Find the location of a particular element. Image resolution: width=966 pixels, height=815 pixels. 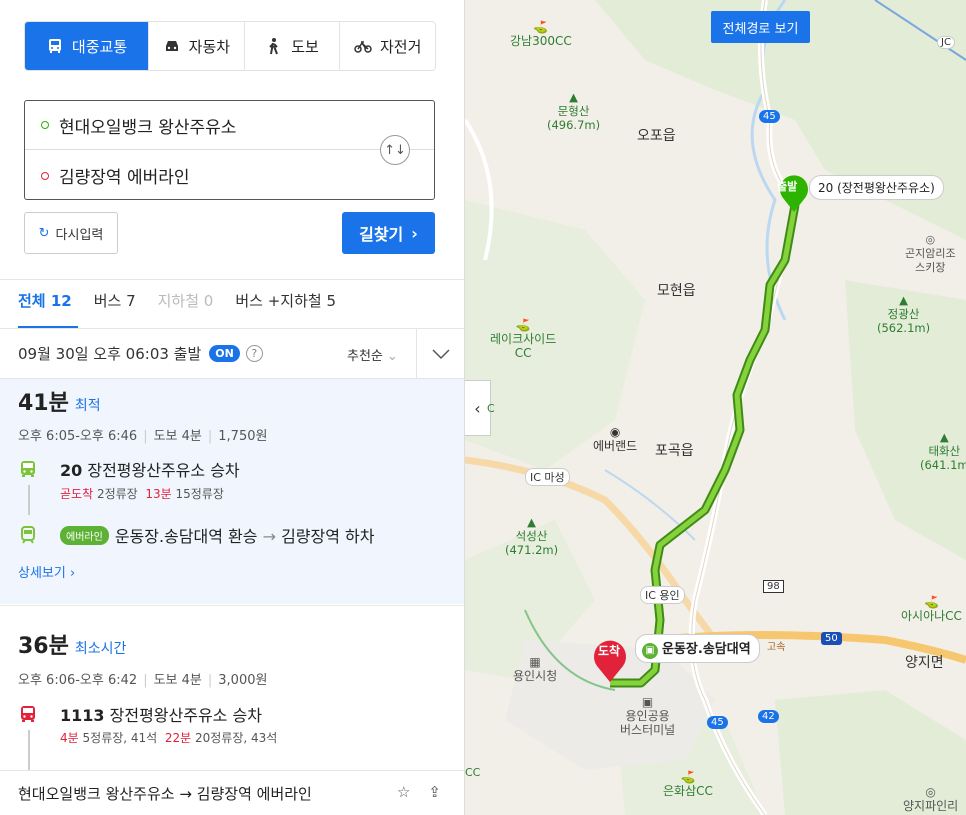

place-name: 아시아나CC is located at coordinates (931, 616).